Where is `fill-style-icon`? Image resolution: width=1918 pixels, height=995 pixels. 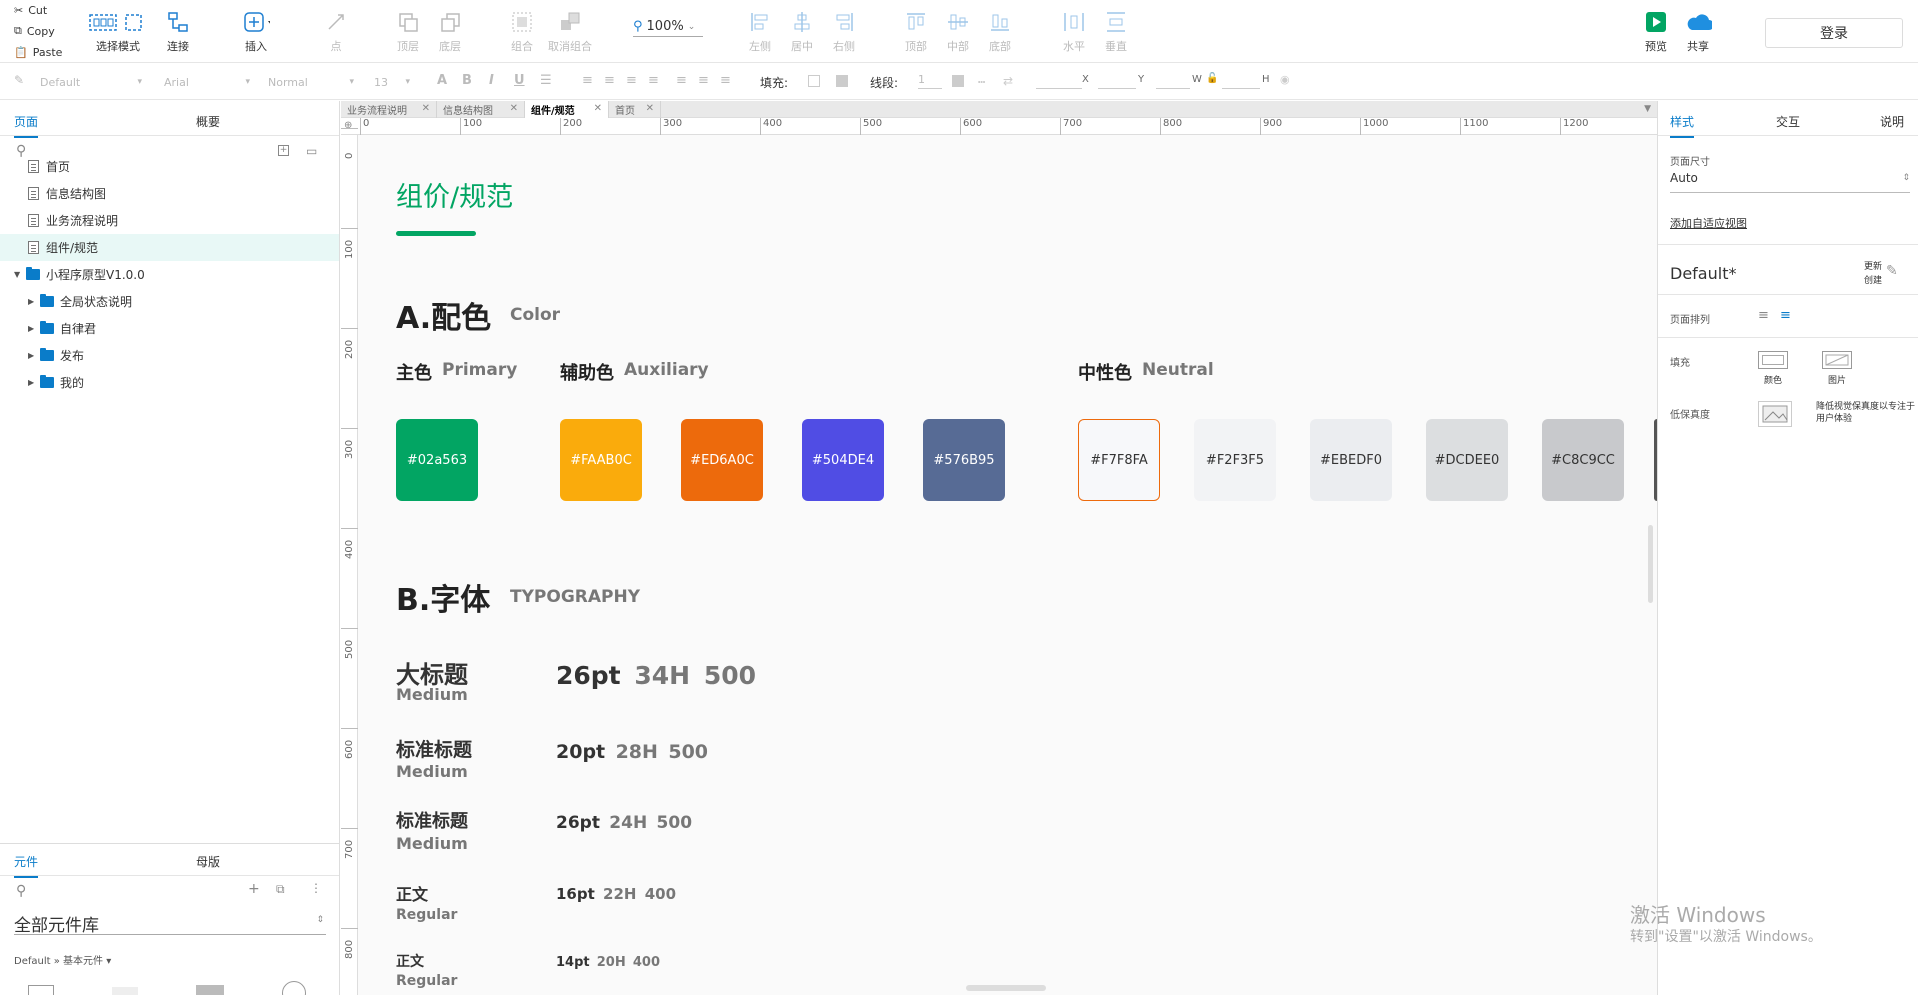 fill-style-icon is located at coordinates (842, 81).